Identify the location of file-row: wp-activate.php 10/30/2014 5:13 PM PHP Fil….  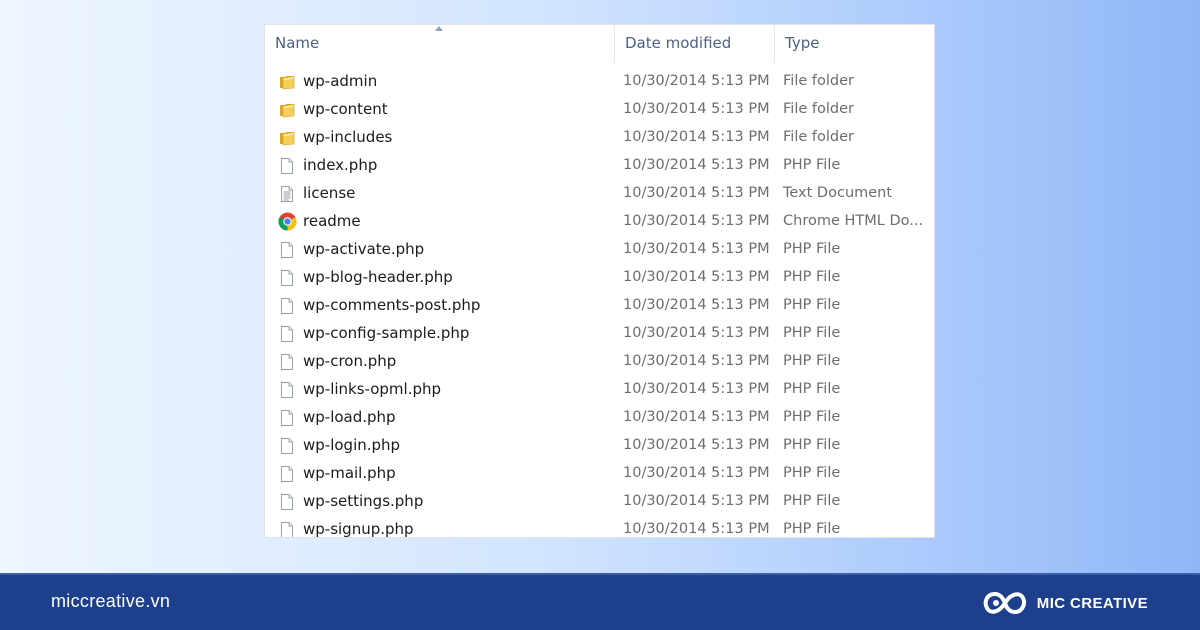
(599, 249).